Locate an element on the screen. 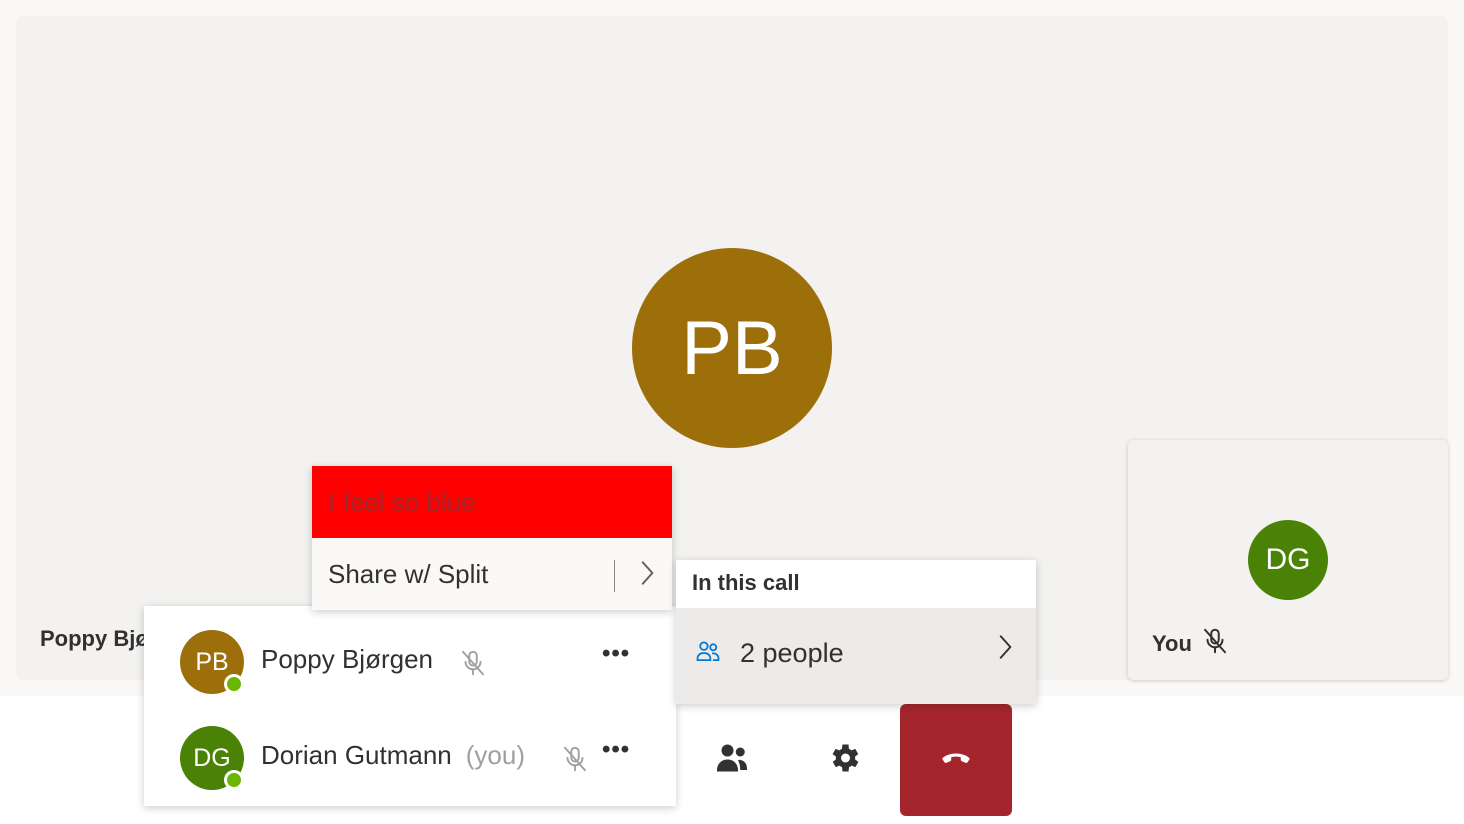  hang-up-icon is located at coordinates (956, 760).